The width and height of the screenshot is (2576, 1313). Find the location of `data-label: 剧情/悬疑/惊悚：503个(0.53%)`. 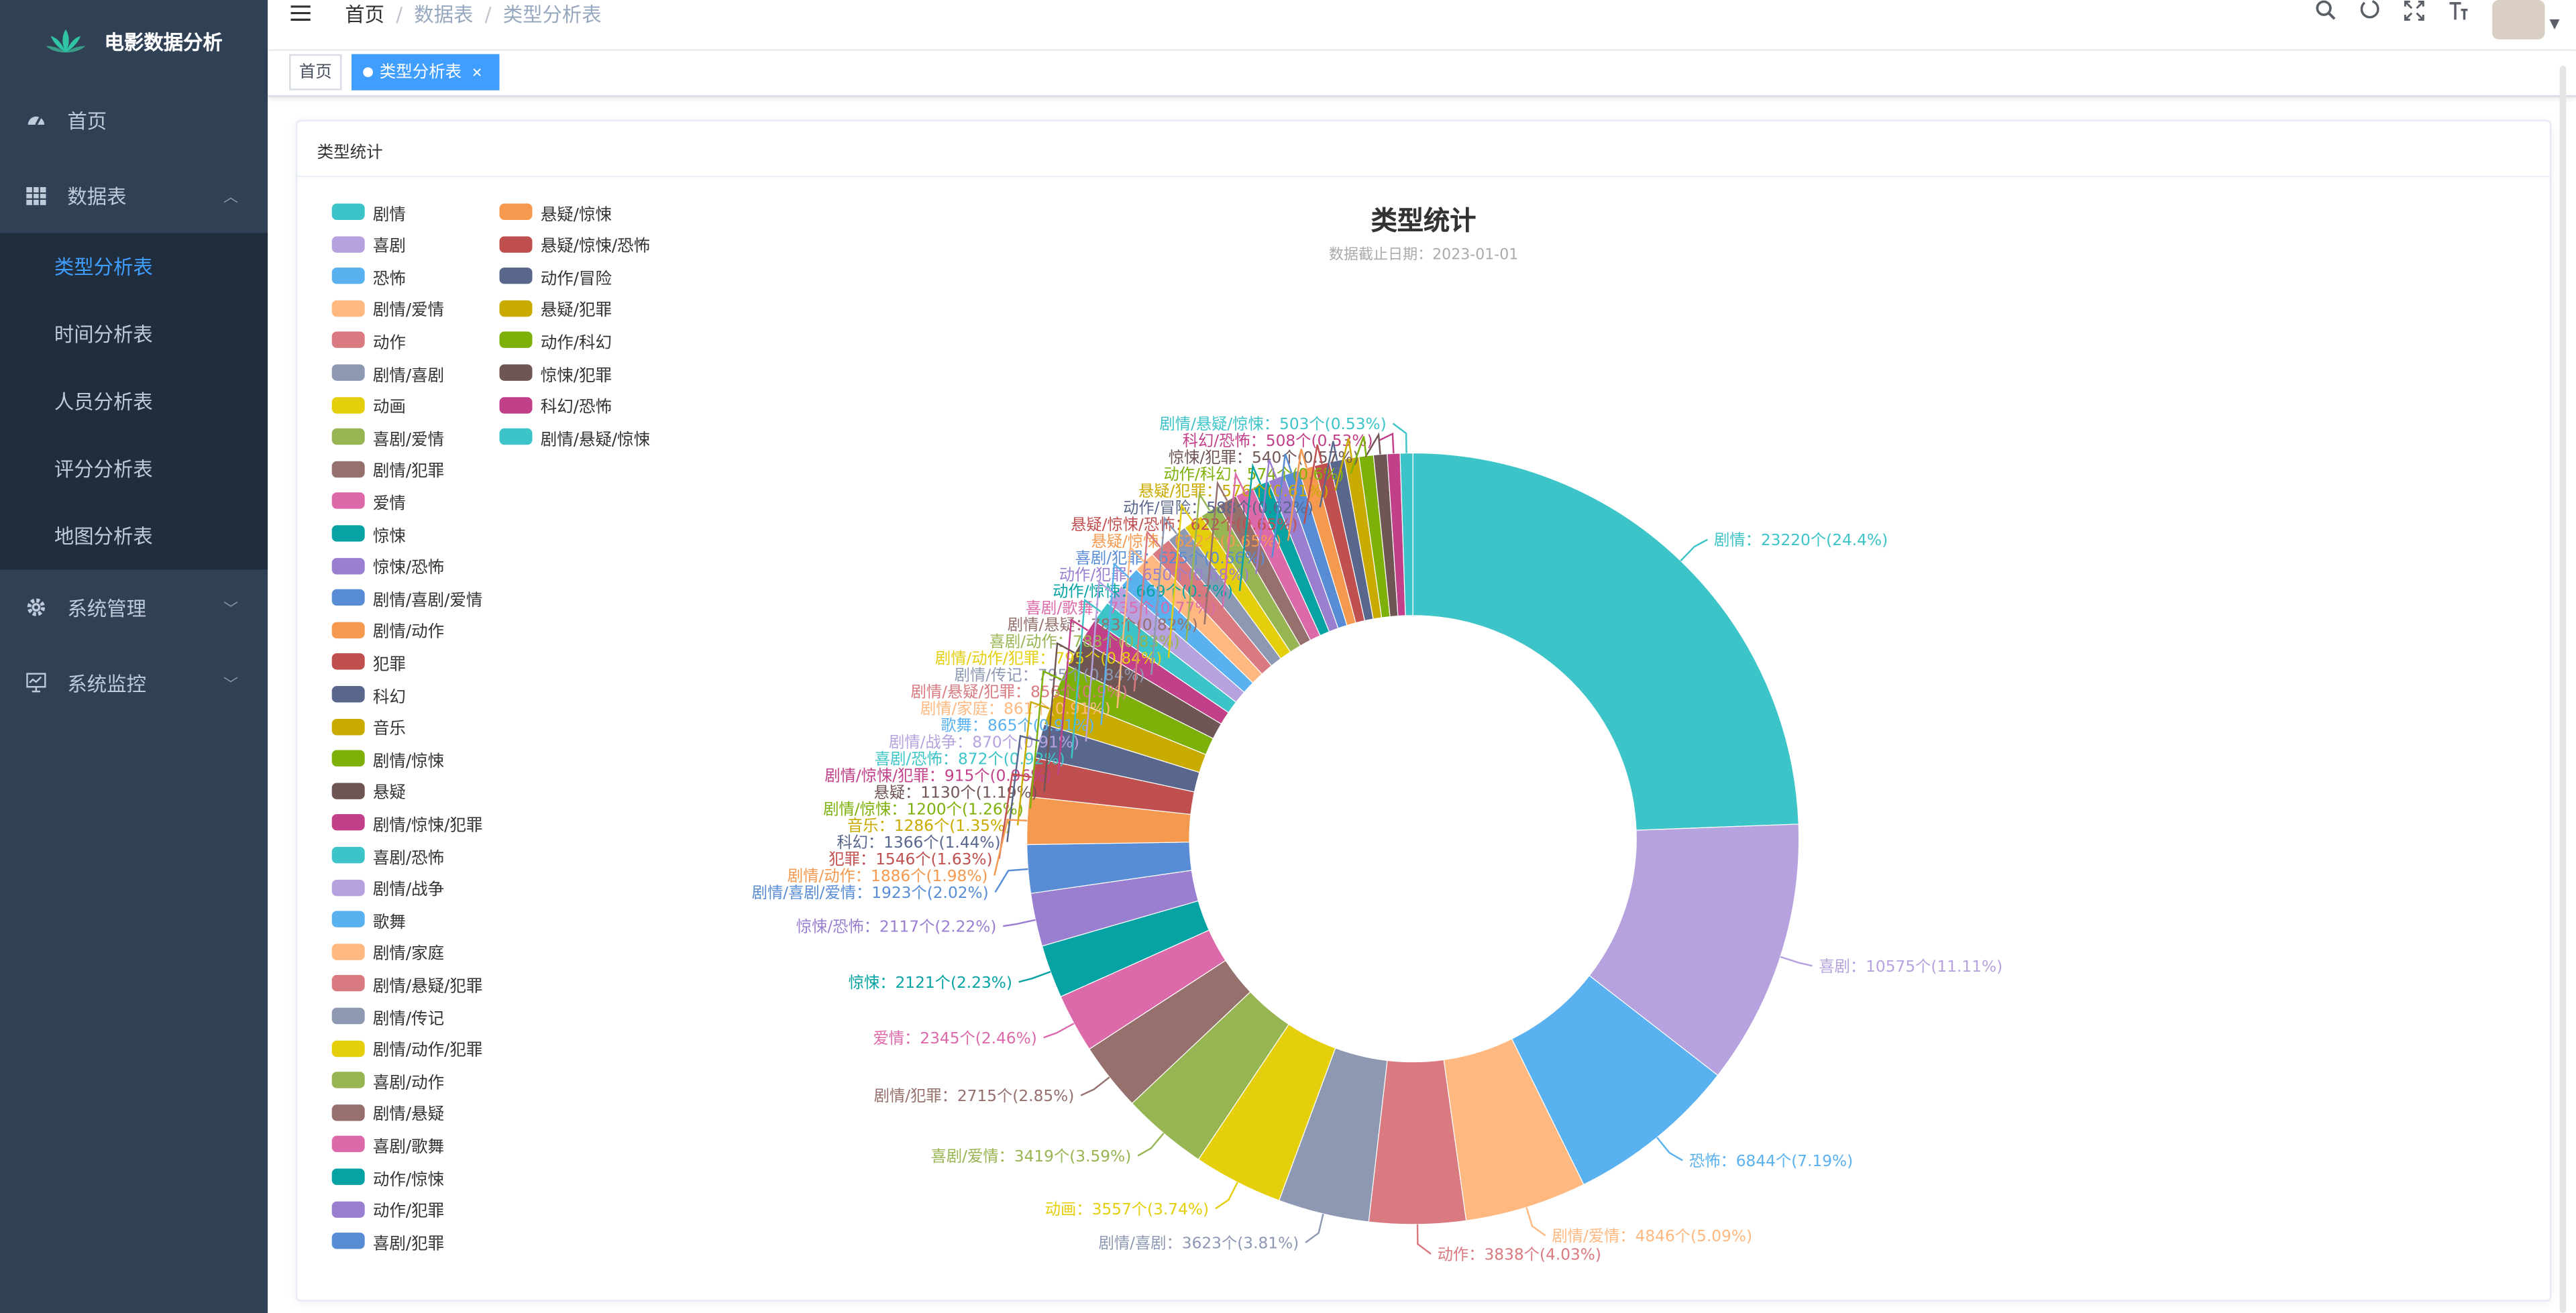

data-label: 剧情/悬疑/惊悚：503个(0.53%) is located at coordinates (1273, 424).